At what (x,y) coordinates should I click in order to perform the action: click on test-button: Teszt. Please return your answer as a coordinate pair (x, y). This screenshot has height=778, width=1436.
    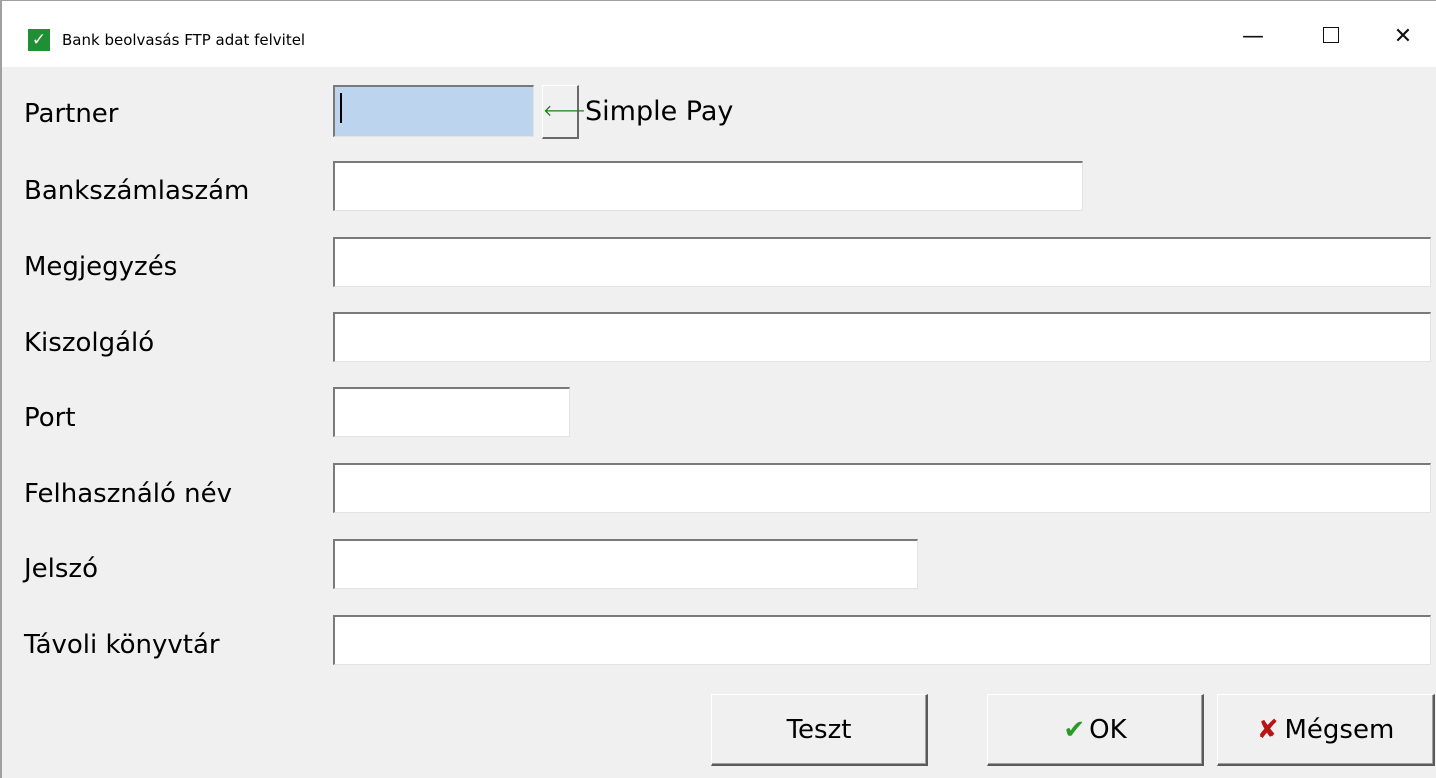
    Looking at the image, I should click on (819, 730).